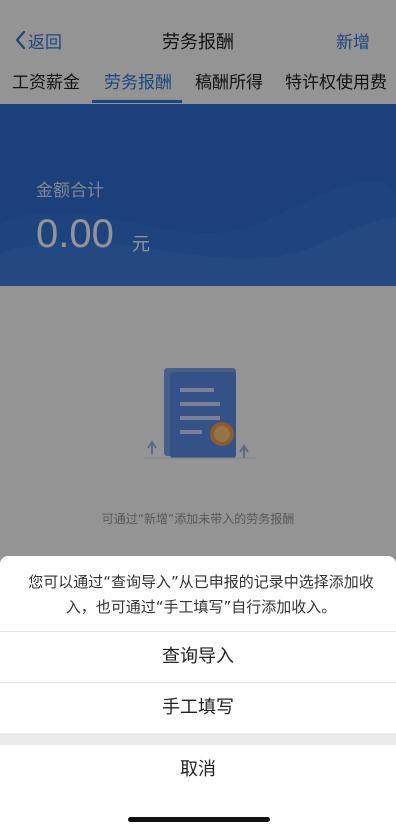 Image resolution: width=396 pixels, height=831 pixels. Describe the element at coordinates (198, 657) in the screenshot. I see `query-import-button: 查询导入` at that location.